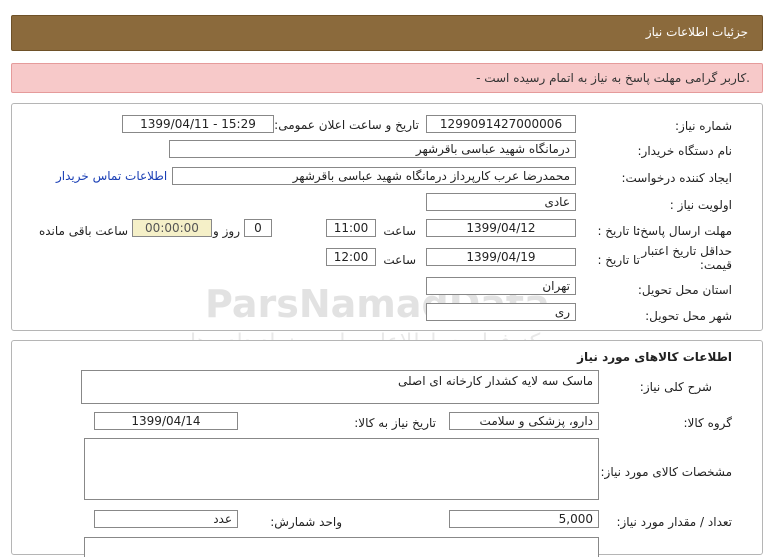 The width and height of the screenshot is (770, 557). I want to click on deadline-date-field: 1399/04/12, so click(501, 228).